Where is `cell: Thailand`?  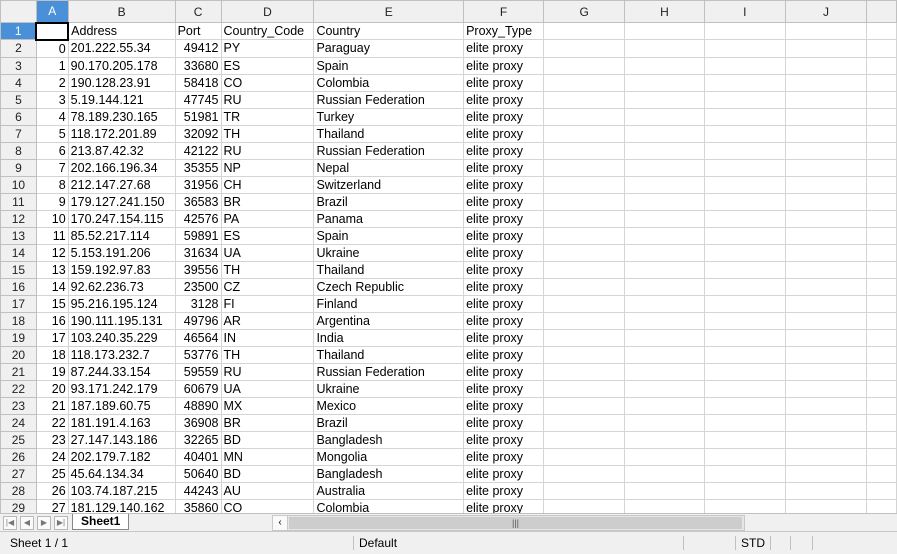 cell: Thailand is located at coordinates (389, 133).